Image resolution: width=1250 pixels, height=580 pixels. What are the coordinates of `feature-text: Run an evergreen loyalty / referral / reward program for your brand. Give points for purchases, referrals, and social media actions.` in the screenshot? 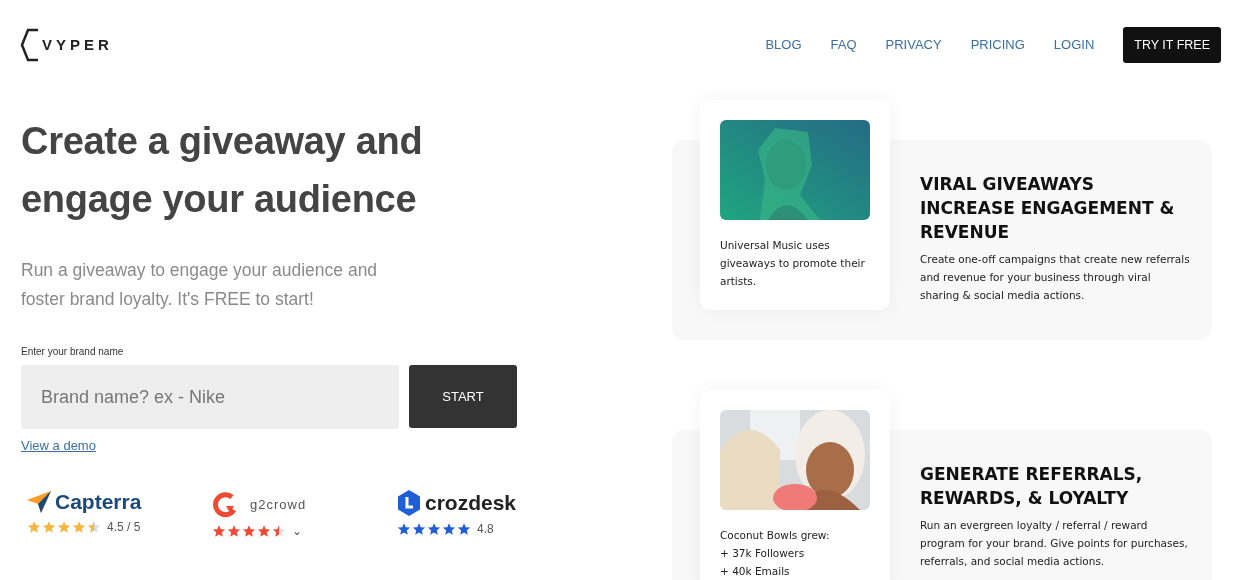 It's located at (1054, 543).